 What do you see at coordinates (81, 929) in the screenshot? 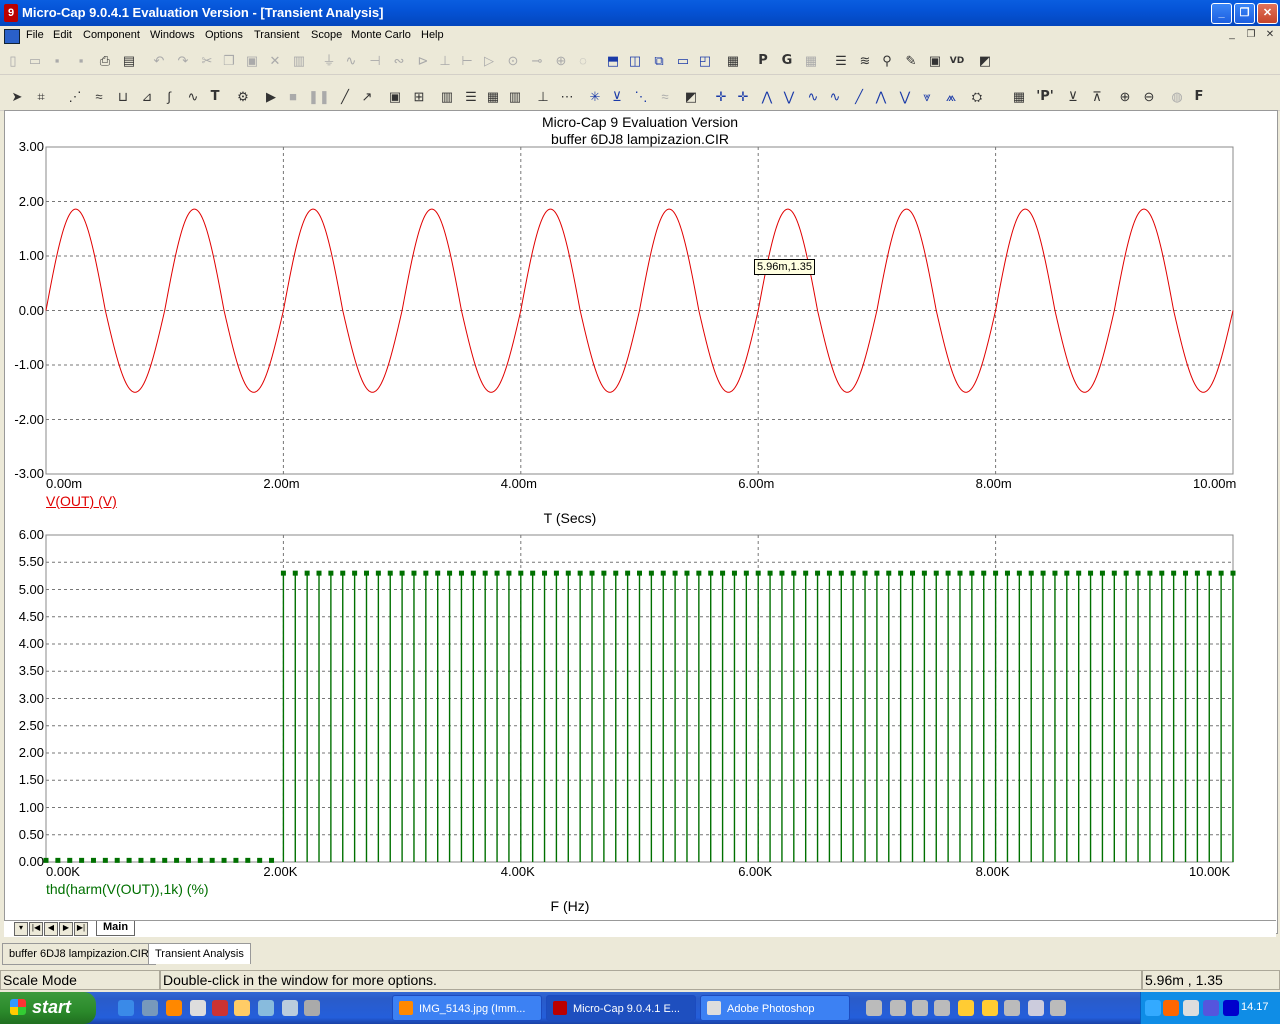
I see `page-end-icon: ▶|` at bounding box center [81, 929].